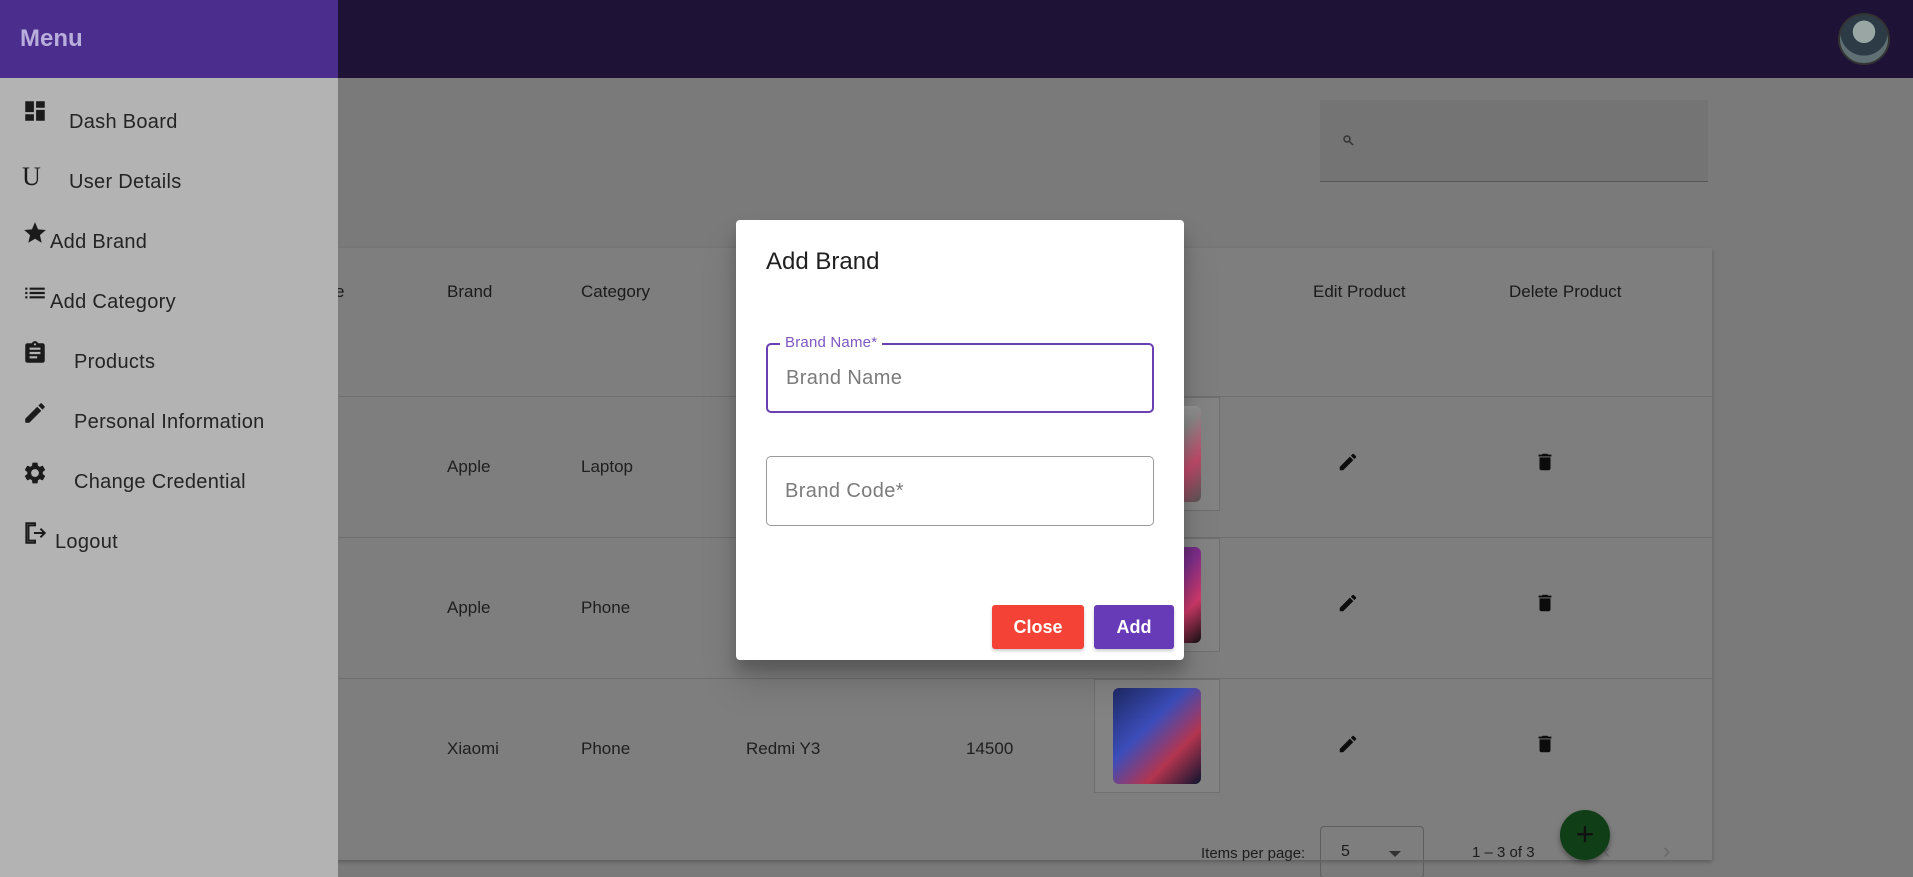 The height and width of the screenshot is (877, 1913). I want to click on clipboard-icon, so click(35, 352).